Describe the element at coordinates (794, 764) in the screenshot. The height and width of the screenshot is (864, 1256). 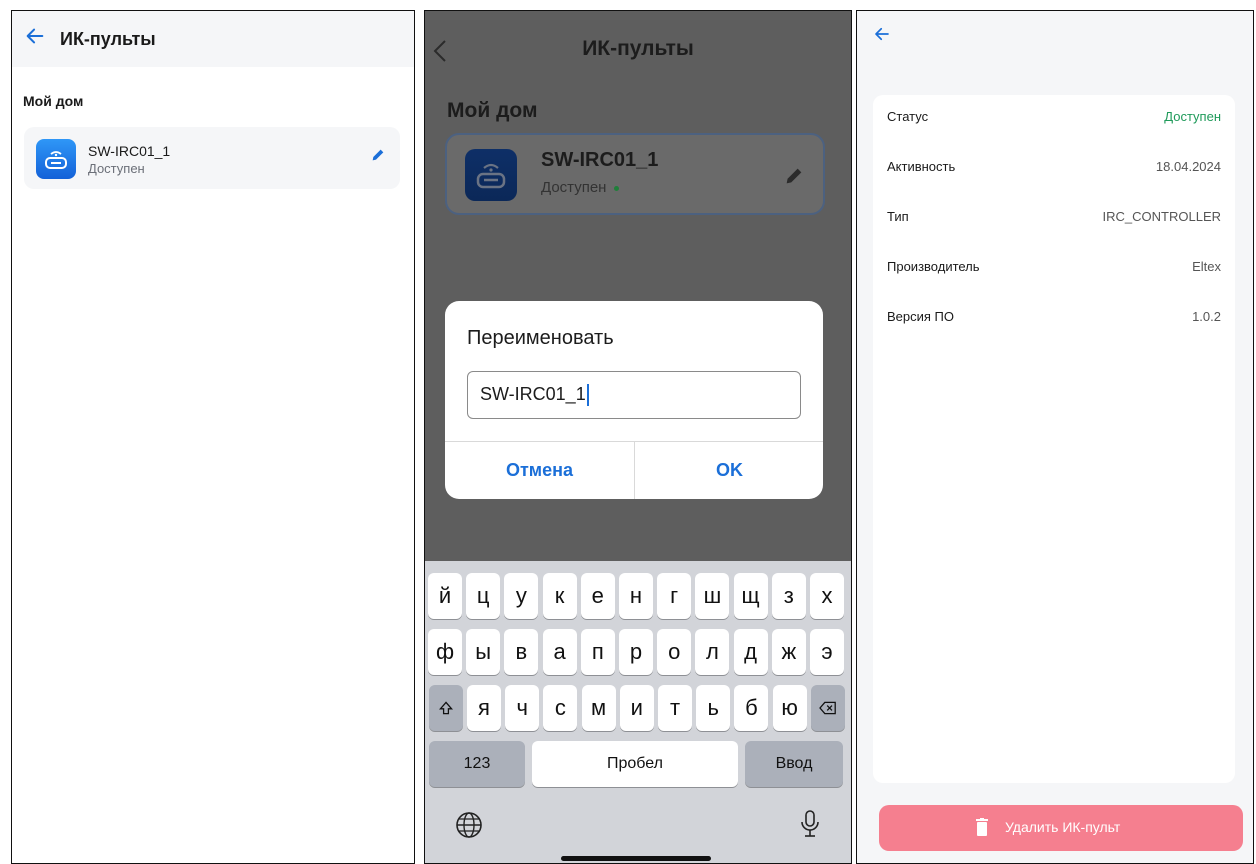
I see `enter-key: Ввод` at that location.